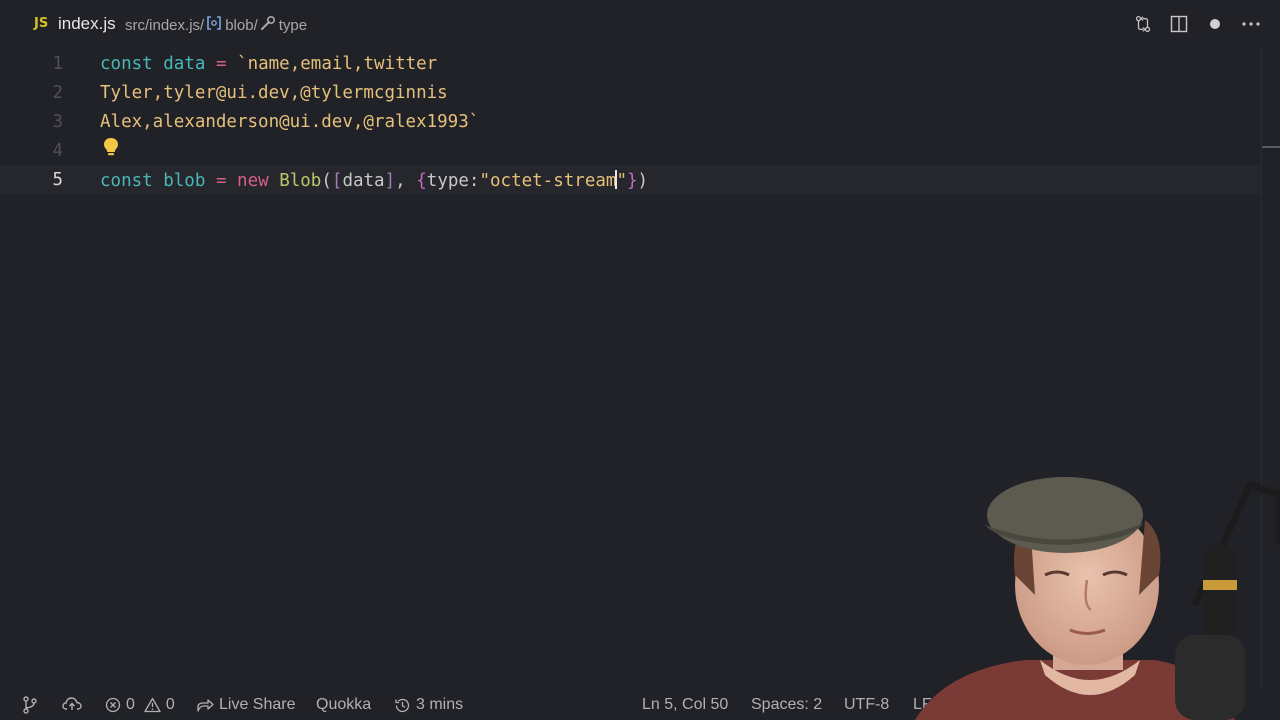 Image resolution: width=1280 pixels, height=720 pixels. What do you see at coordinates (164, 25) in the screenshot?
I see `breadcrumb-path: src/index.js/` at bounding box center [164, 25].